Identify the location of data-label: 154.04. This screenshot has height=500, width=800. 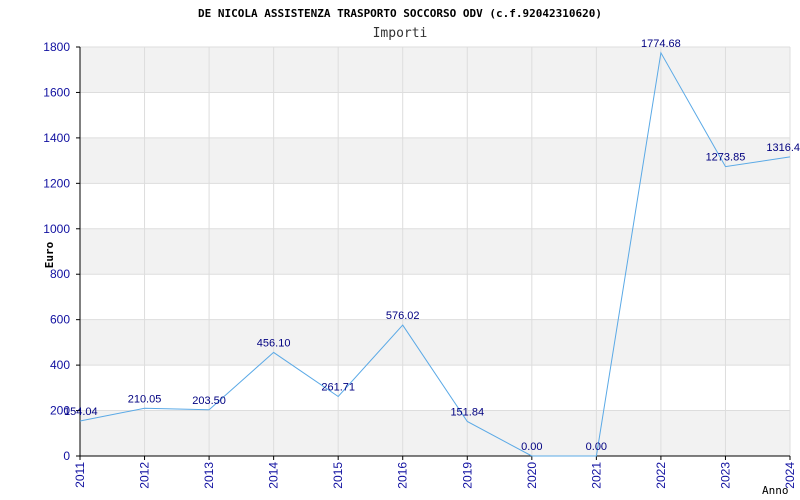
(81, 412).